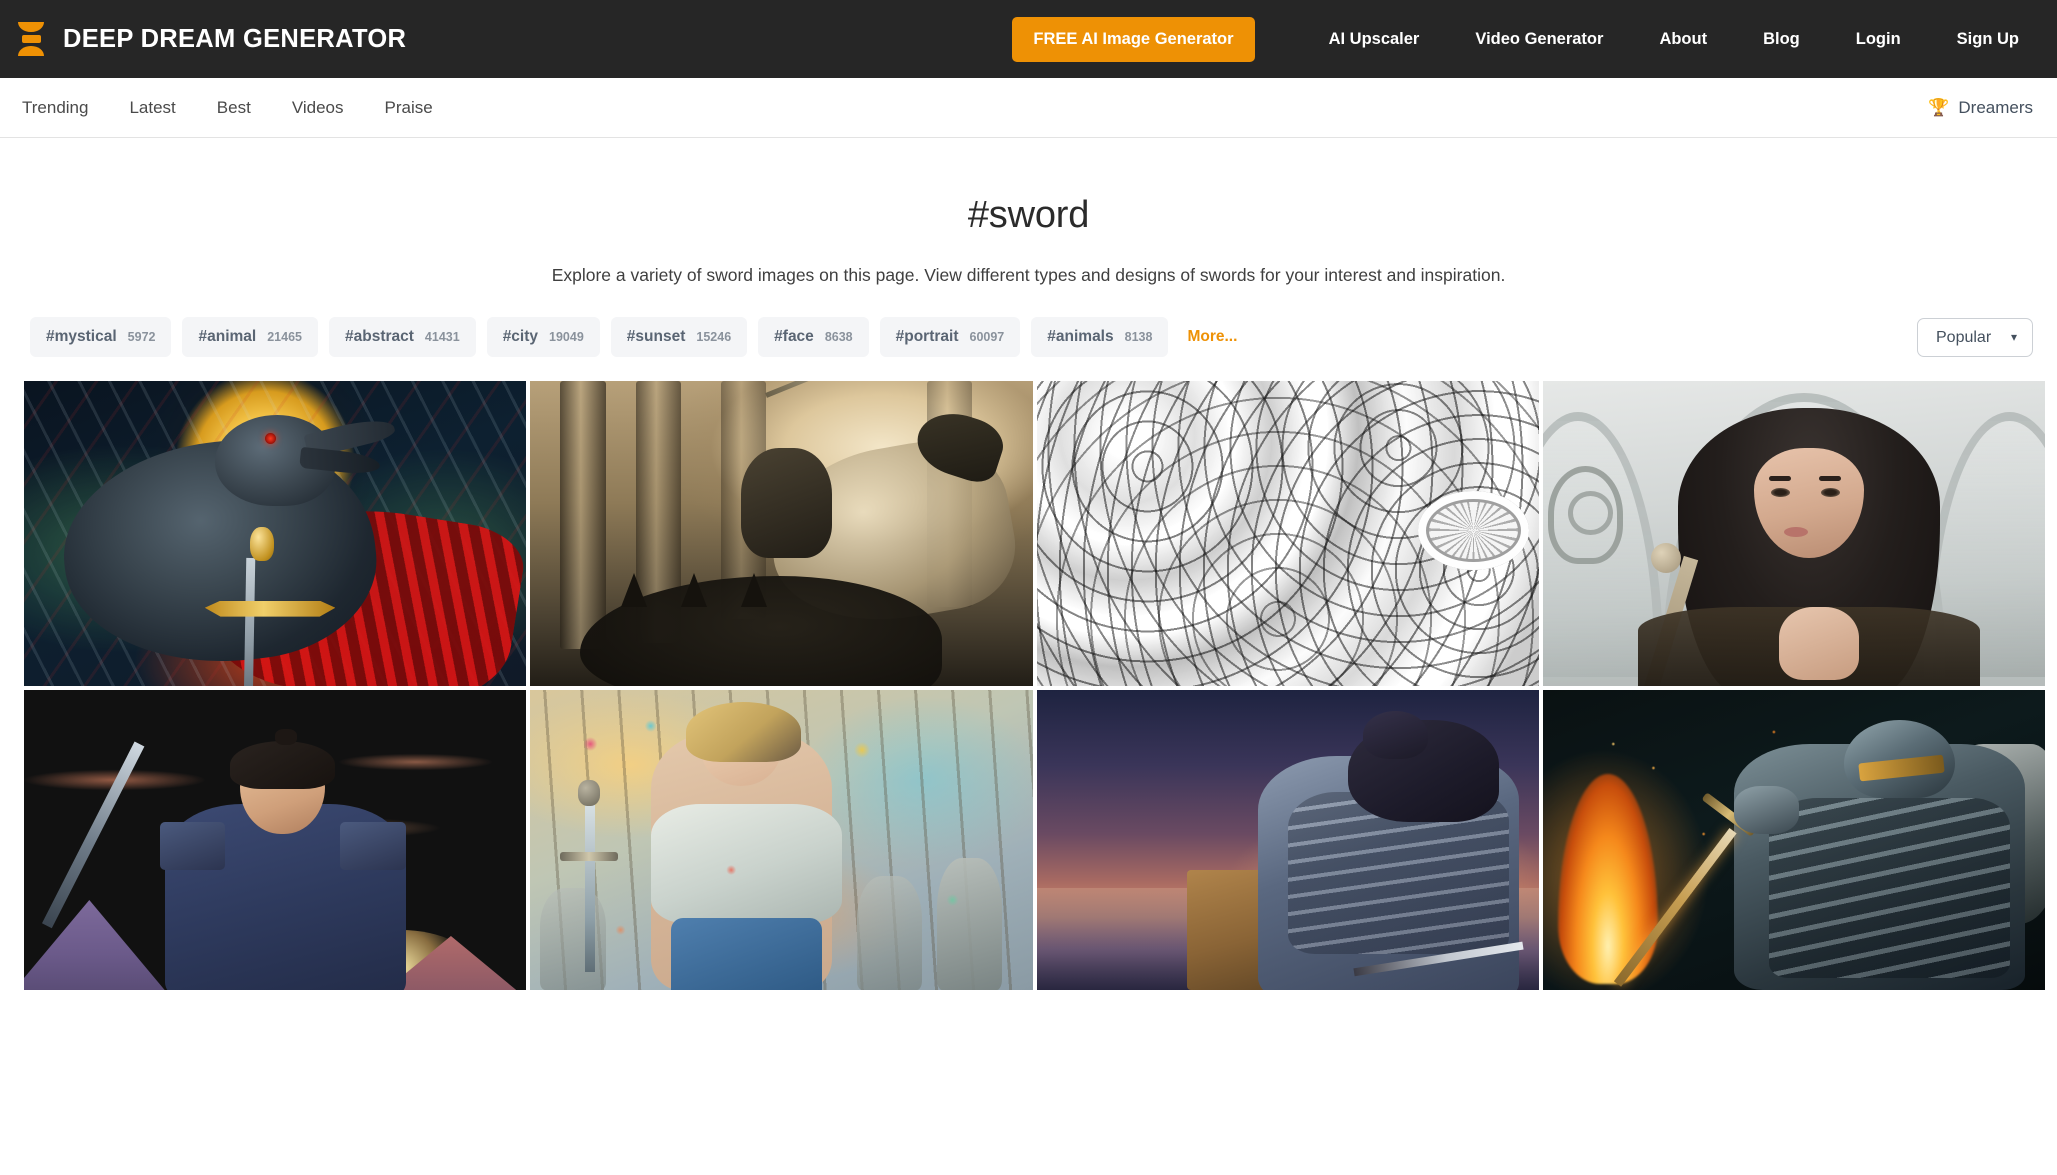 The width and height of the screenshot is (2057, 1175). What do you see at coordinates (566, 337) in the screenshot?
I see `tag-count: 19049` at bounding box center [566, 337].